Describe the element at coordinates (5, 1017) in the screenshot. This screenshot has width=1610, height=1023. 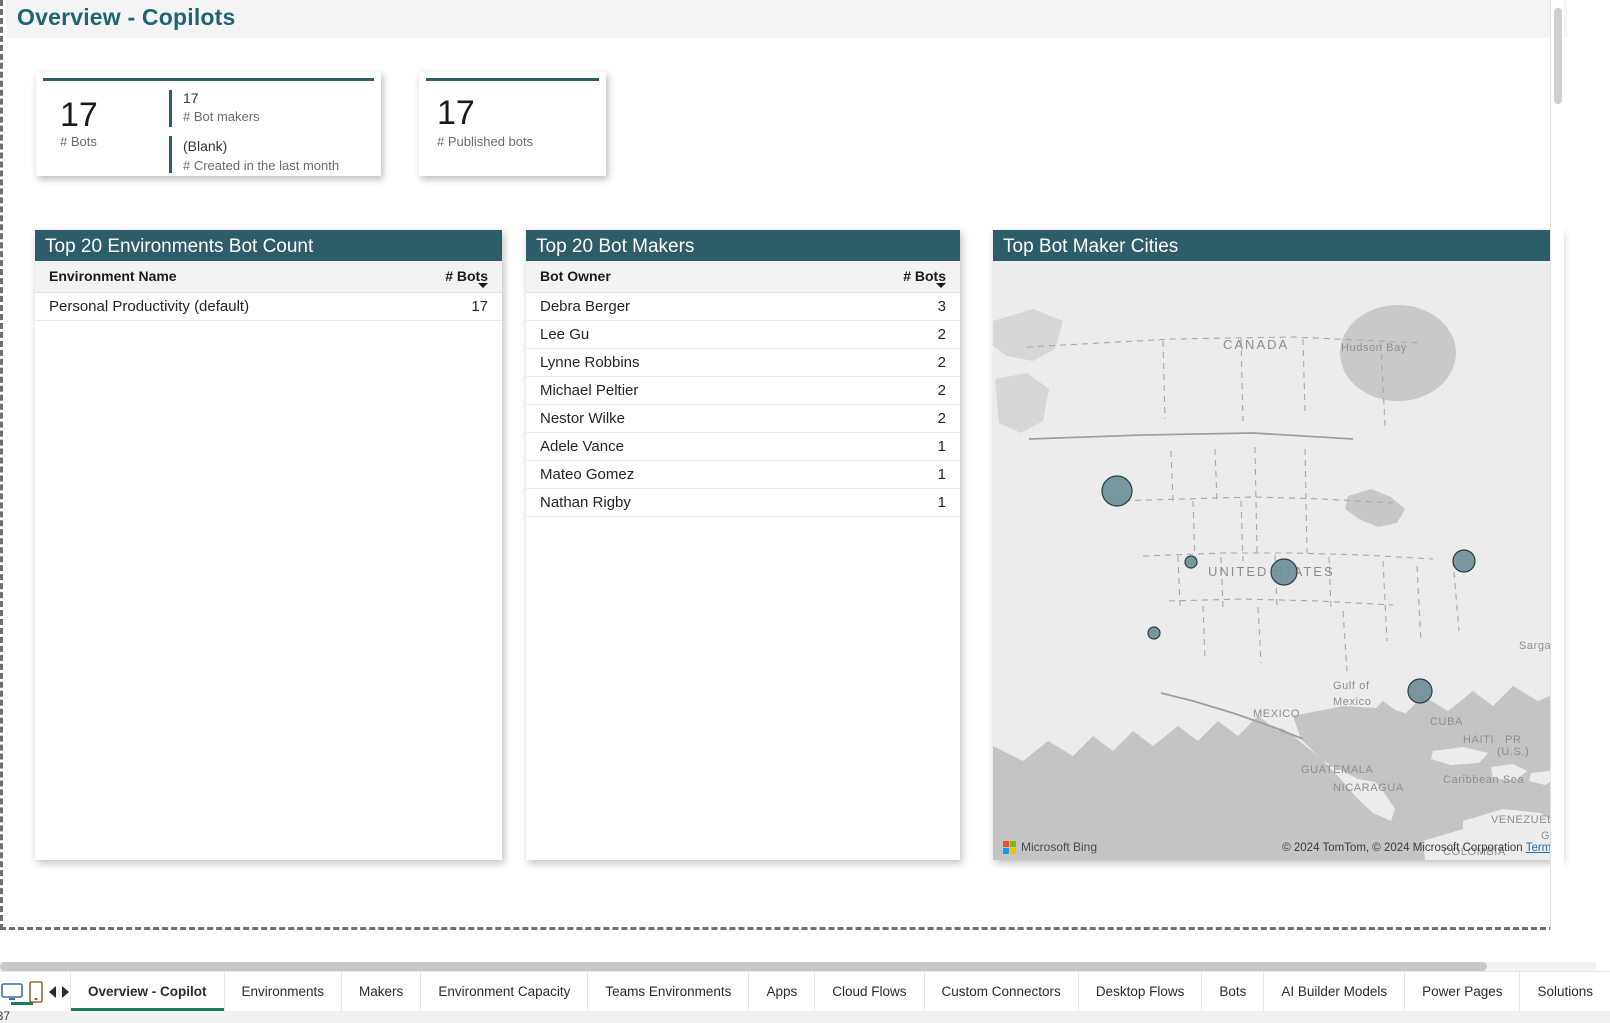
I see `status-text: f 37` at that location.